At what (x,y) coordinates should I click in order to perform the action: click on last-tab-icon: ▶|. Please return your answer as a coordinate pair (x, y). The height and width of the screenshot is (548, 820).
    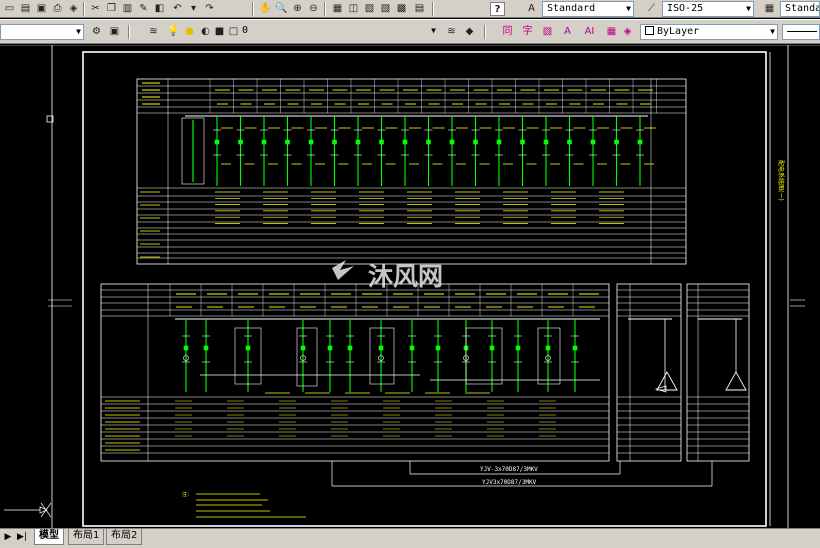
    Looking at the image, I should click on (22, 537).